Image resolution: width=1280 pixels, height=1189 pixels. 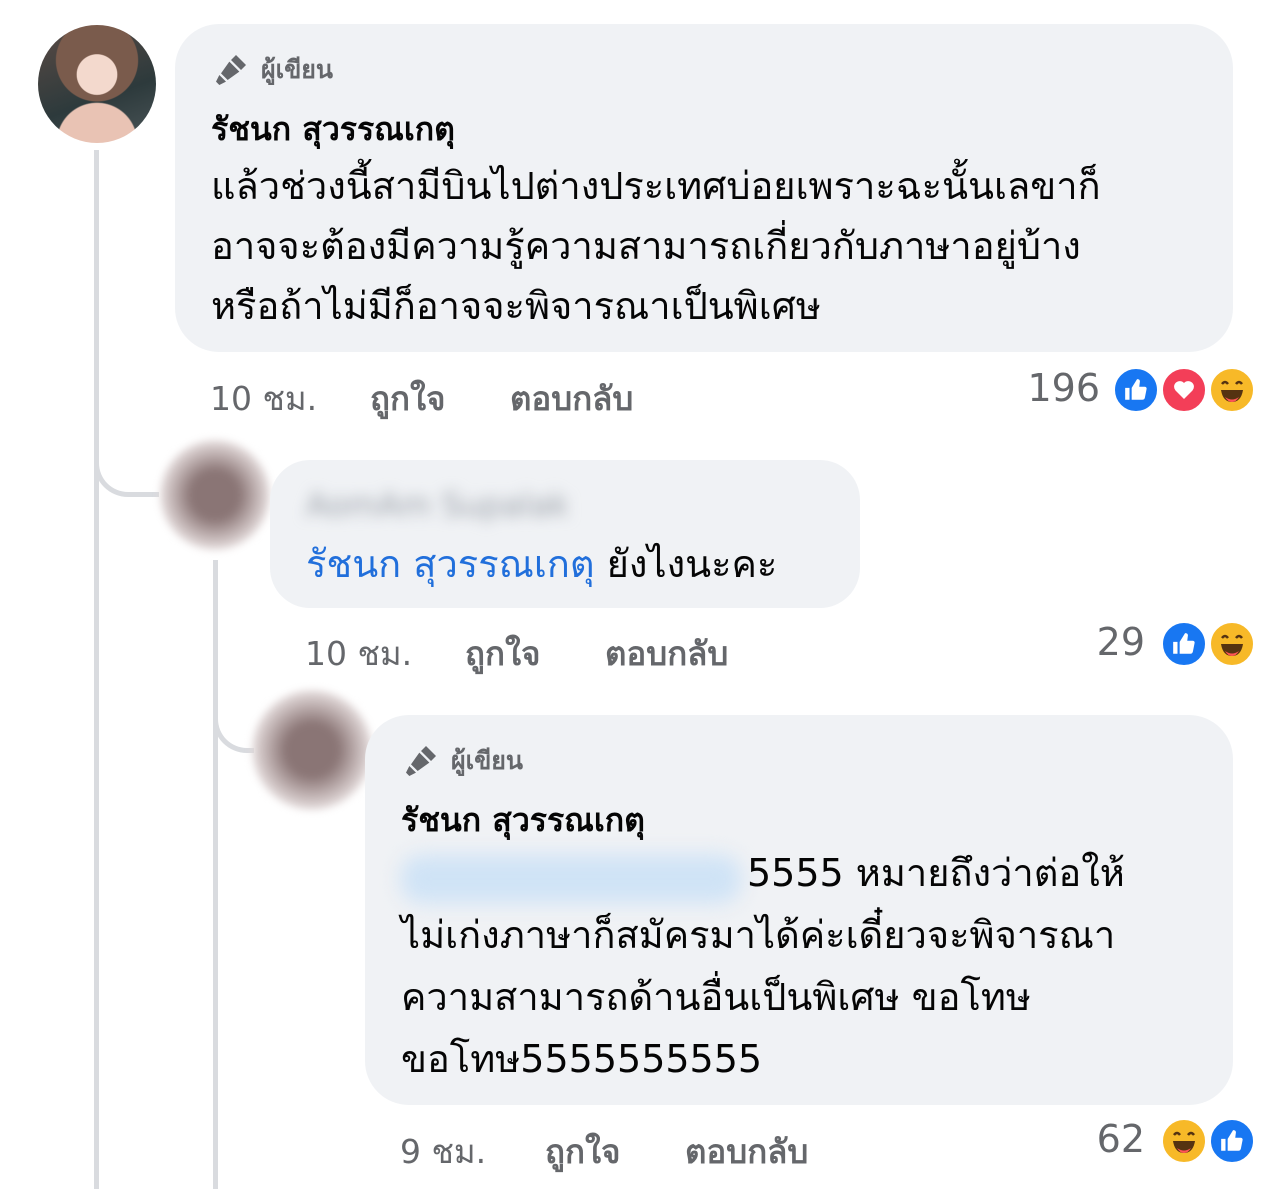 What do you see at coordinates (716, 997) in the screenshot?
I see `comment-text-line: ความสามารถด้านอื่นเป็นพิเศษ ขอโทษ` at bounding box center [716, 997].